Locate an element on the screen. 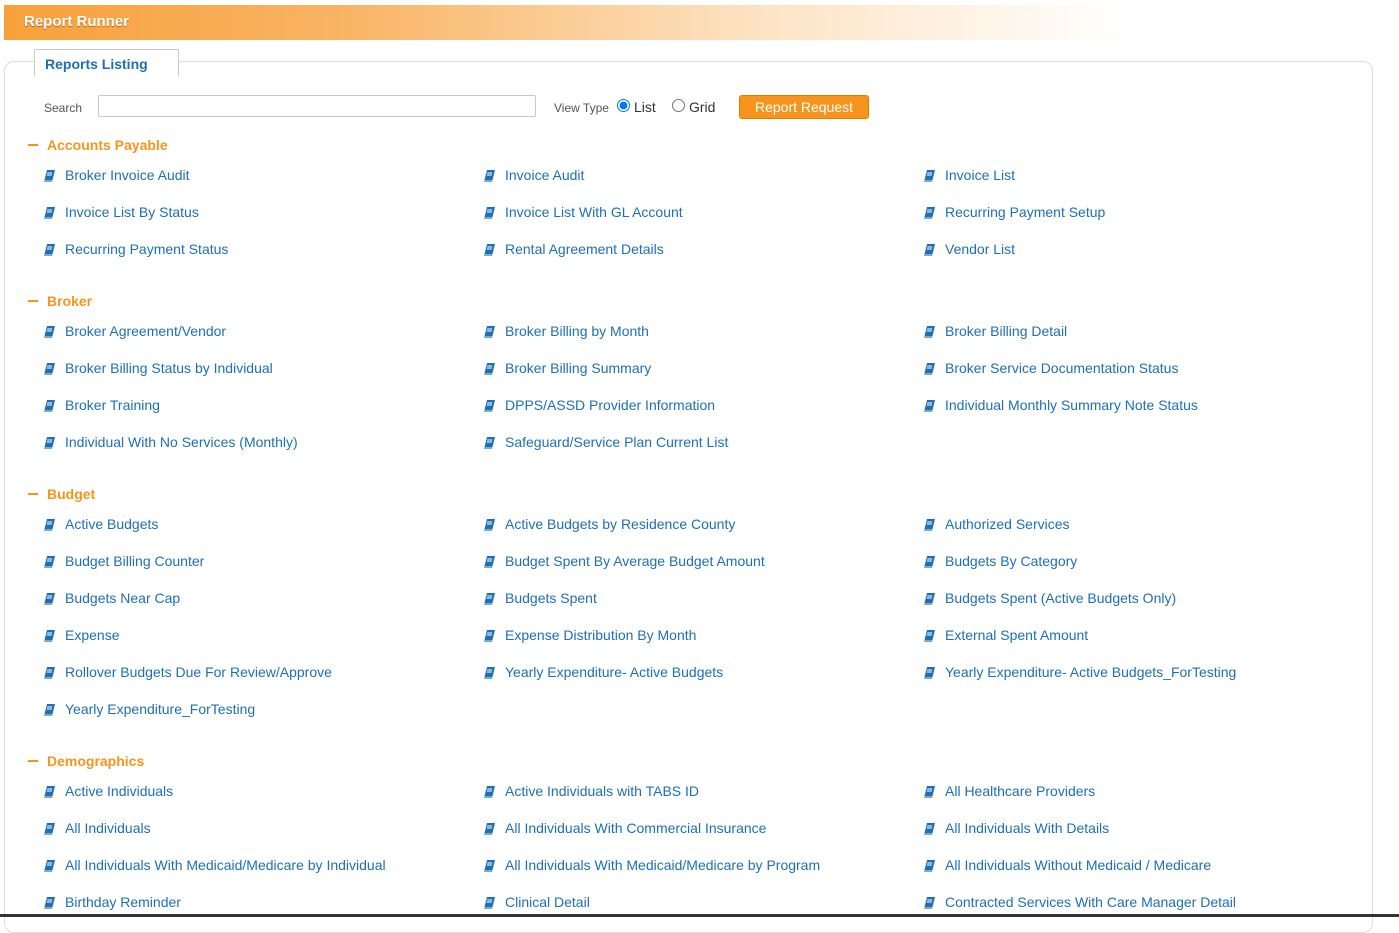  report-request-button: Report Request is located at coordinates (804, 107).